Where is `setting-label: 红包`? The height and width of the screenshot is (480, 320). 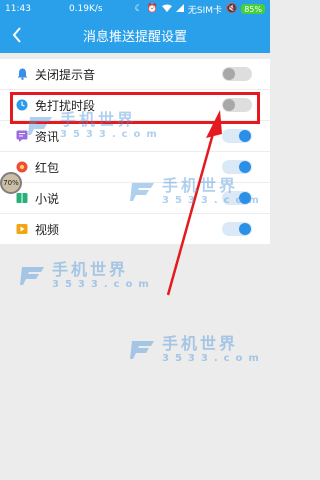
setting-label: 红包 is located at coordinates (47, 167).